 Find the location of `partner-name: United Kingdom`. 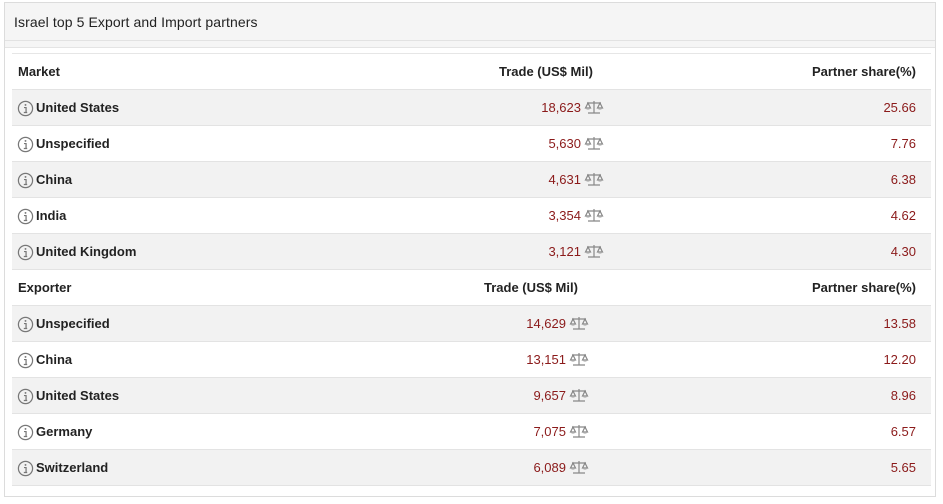

partner-name: United Kingdom is located at coordinates (76, 252).